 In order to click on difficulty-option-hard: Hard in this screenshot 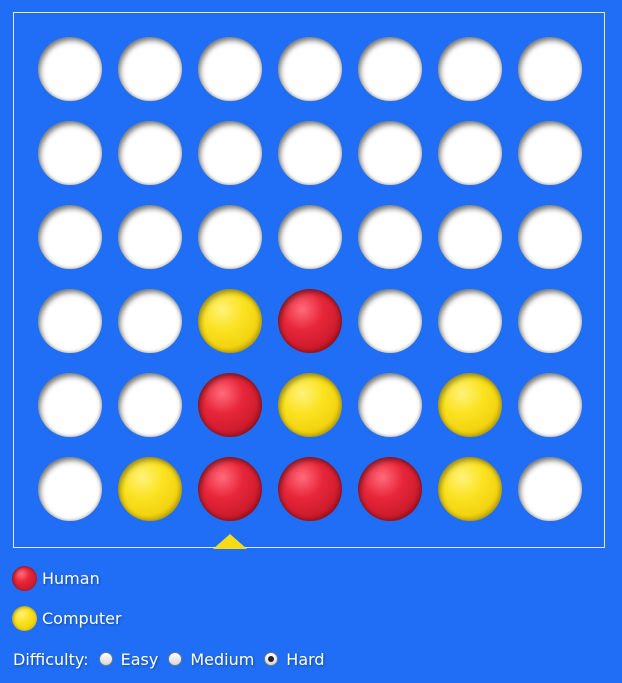, I will do `click(294, 659)`.